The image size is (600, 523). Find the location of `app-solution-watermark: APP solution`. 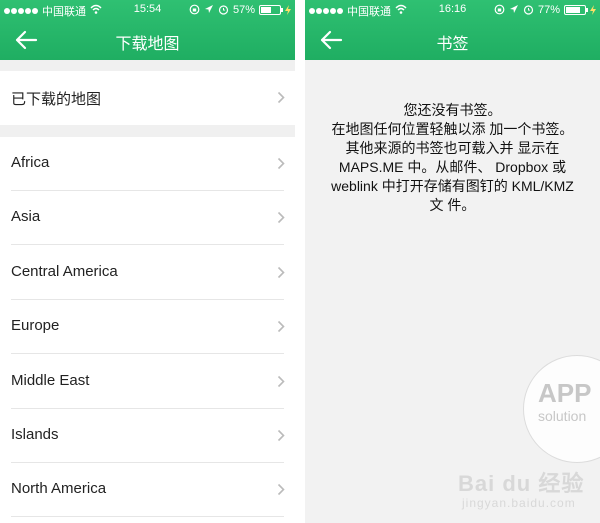

app-solution-watermark: APP solution is located at coordinates (561, 409).